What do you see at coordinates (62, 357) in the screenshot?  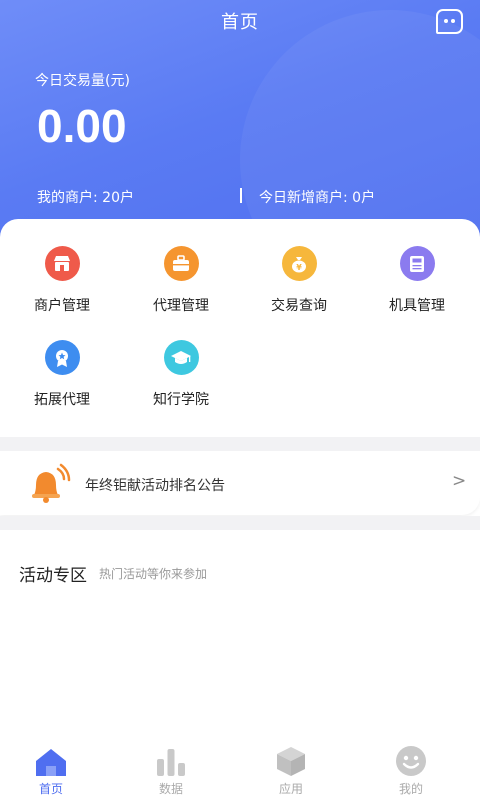 I see `award-badge-icon` at bounding box center [62, 357].